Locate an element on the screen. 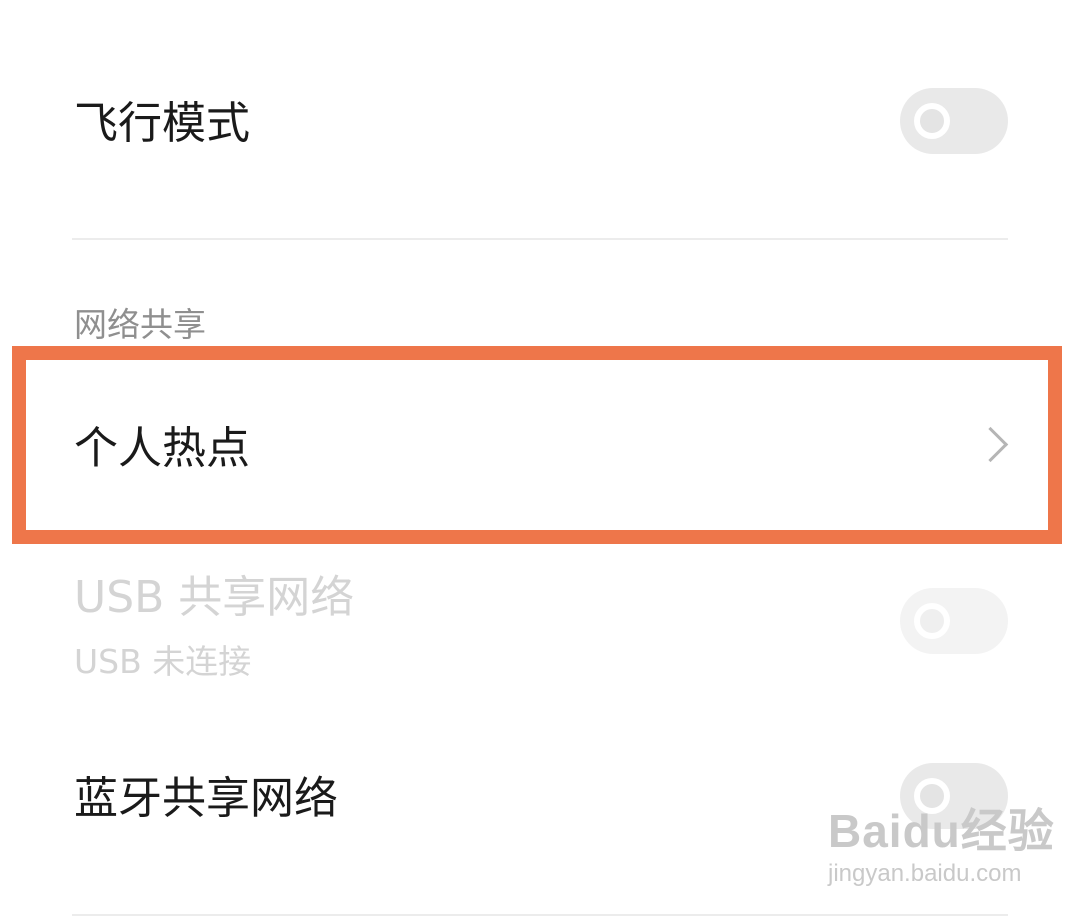 The image size is (1080, 918). usb-tethering-toggle is located at coordinates (954, 621).